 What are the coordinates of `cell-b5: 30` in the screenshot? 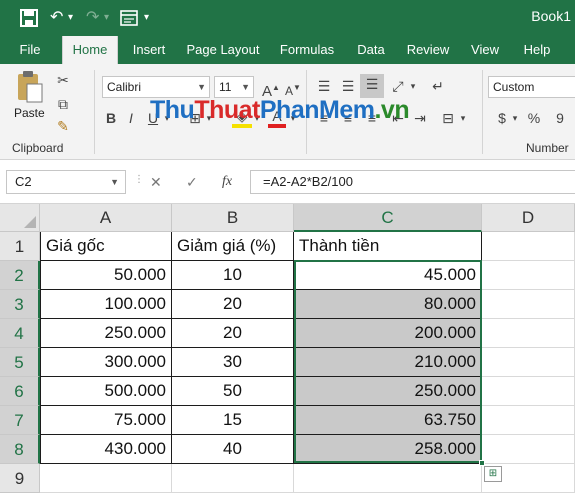 It's located at (233, 362).